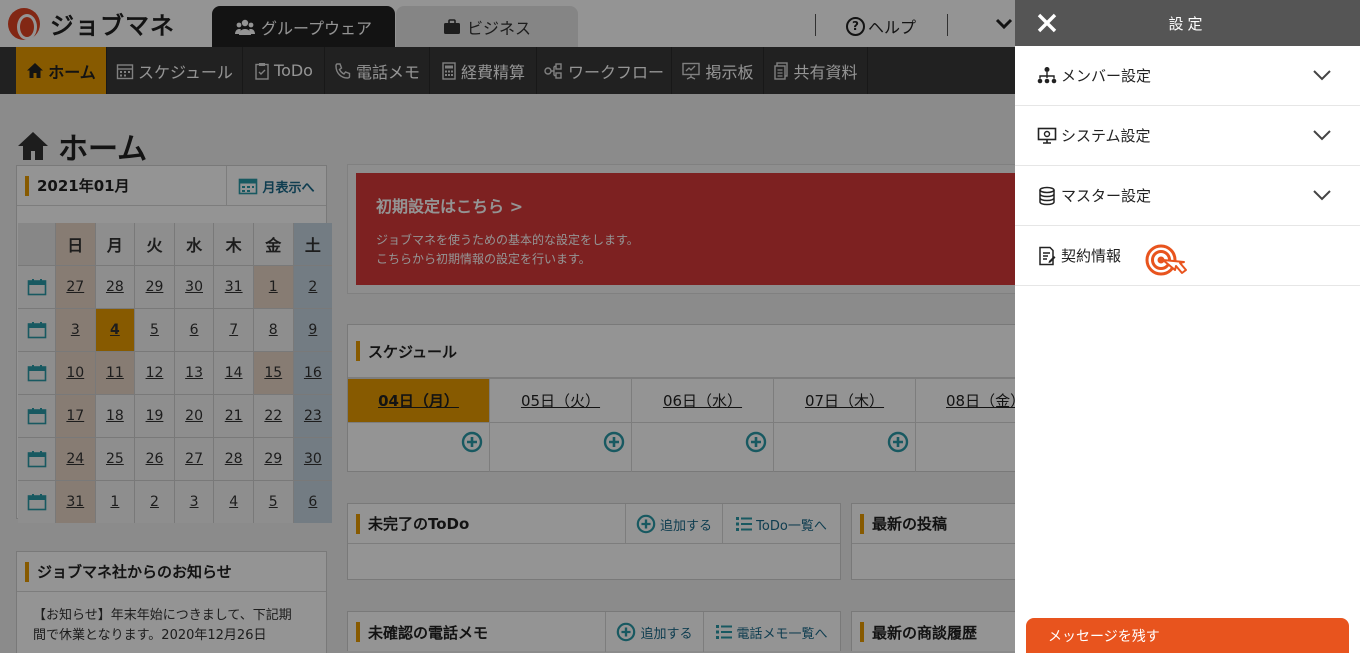 The image size is (1360, 653). What do you see at coordinates (1187, 76) in the screenshot?
I see `settings-item-members: メンバー設定` at bounding box center [1187, 76].